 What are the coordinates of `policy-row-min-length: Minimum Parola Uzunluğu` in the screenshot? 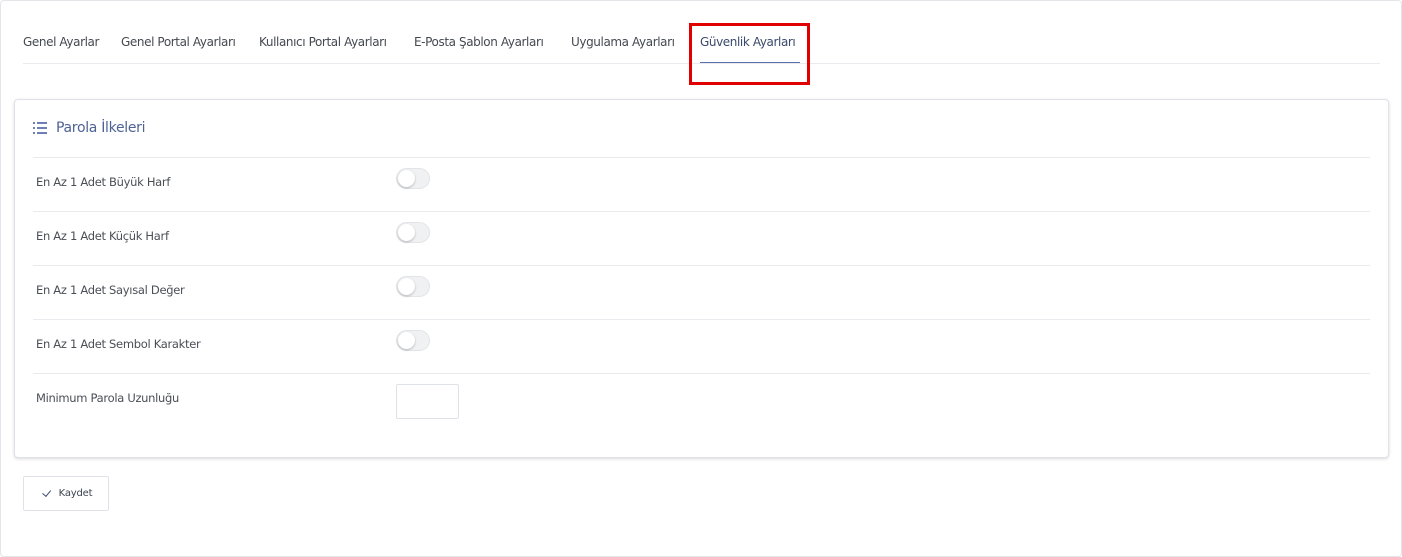 It's located at (701, 400).